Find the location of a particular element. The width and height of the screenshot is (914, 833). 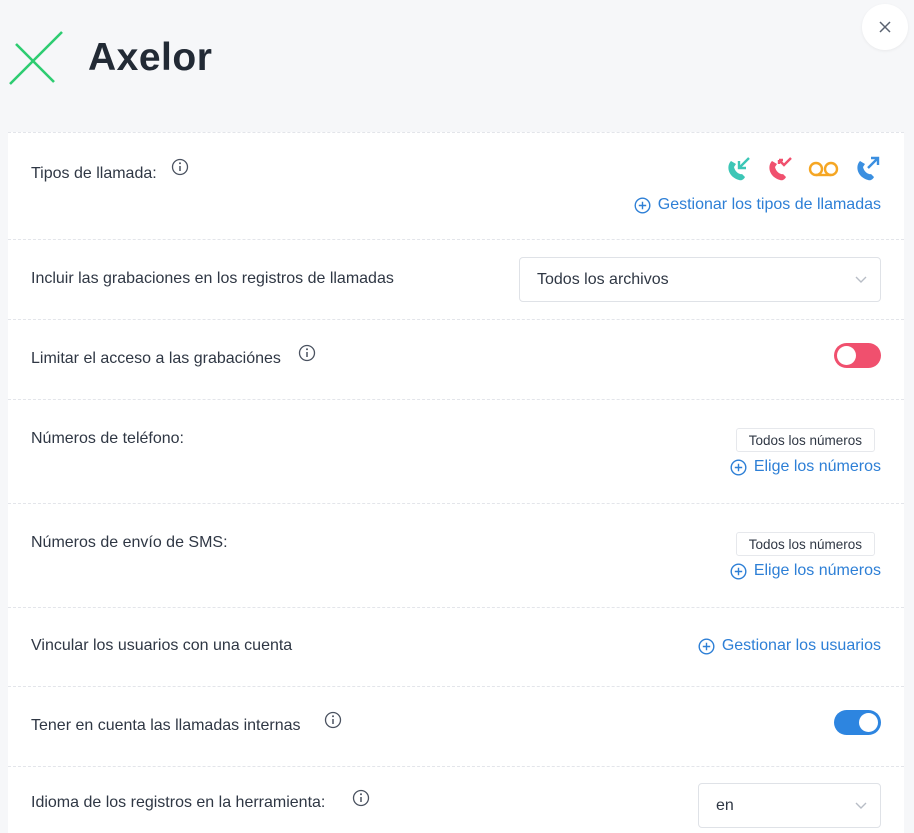

internal-calls-toggle is located at coordinates (857, 722).